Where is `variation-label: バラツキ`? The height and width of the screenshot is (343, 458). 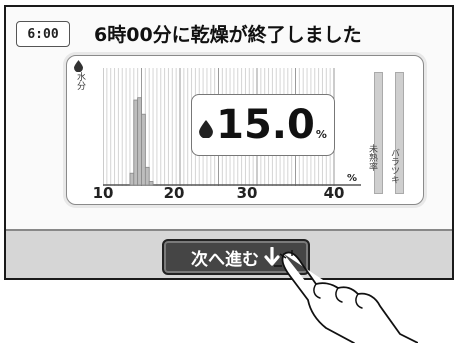
variation-label: バラツキ is located at coordinates (394, 166).